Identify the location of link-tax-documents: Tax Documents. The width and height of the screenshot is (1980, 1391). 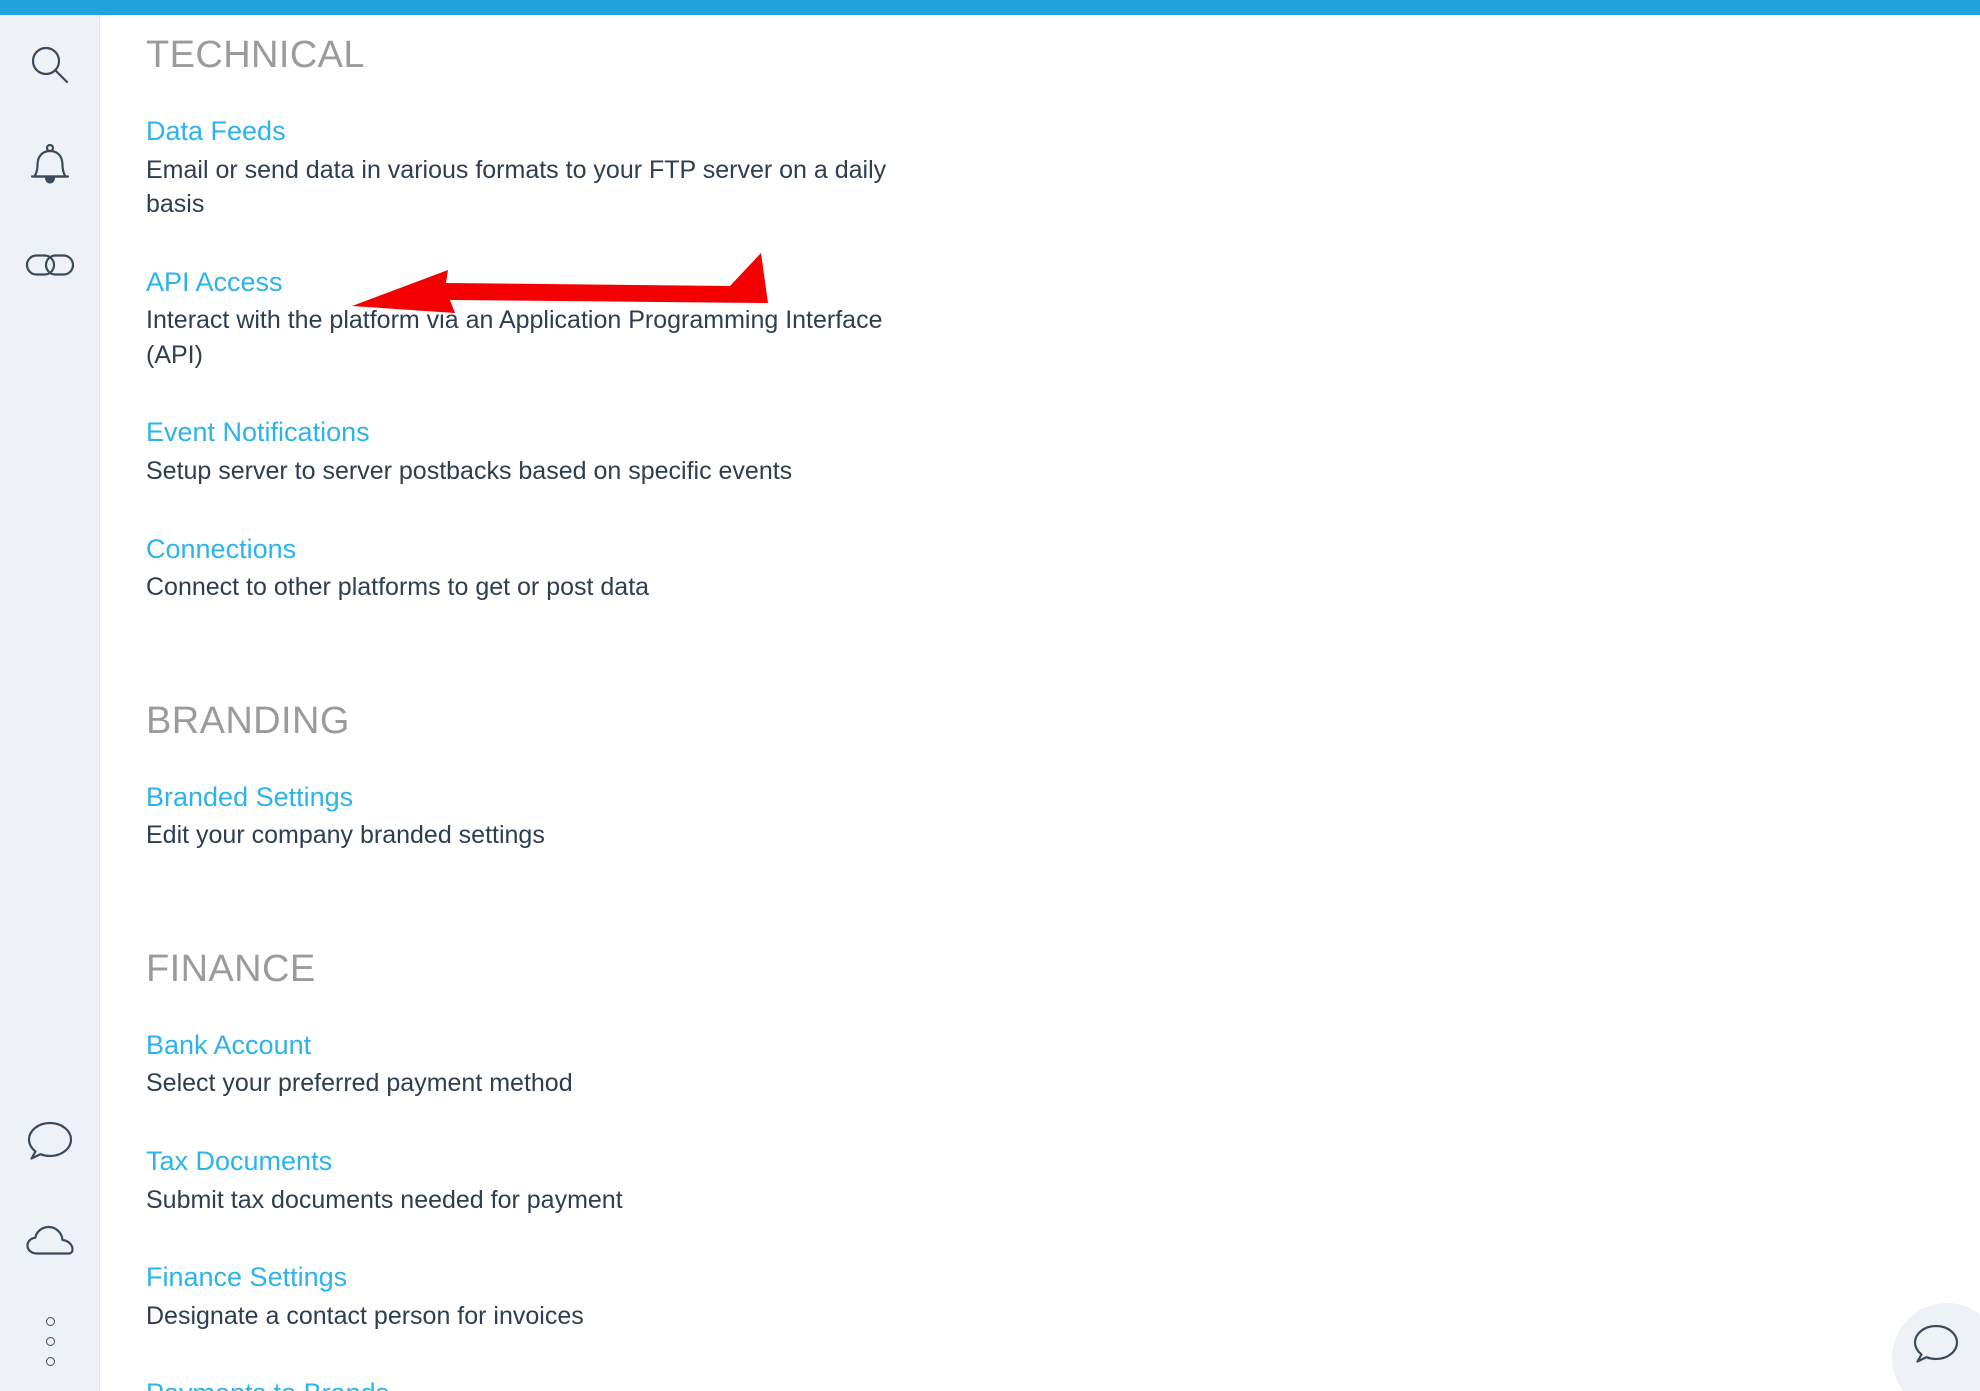
(239, 1162).